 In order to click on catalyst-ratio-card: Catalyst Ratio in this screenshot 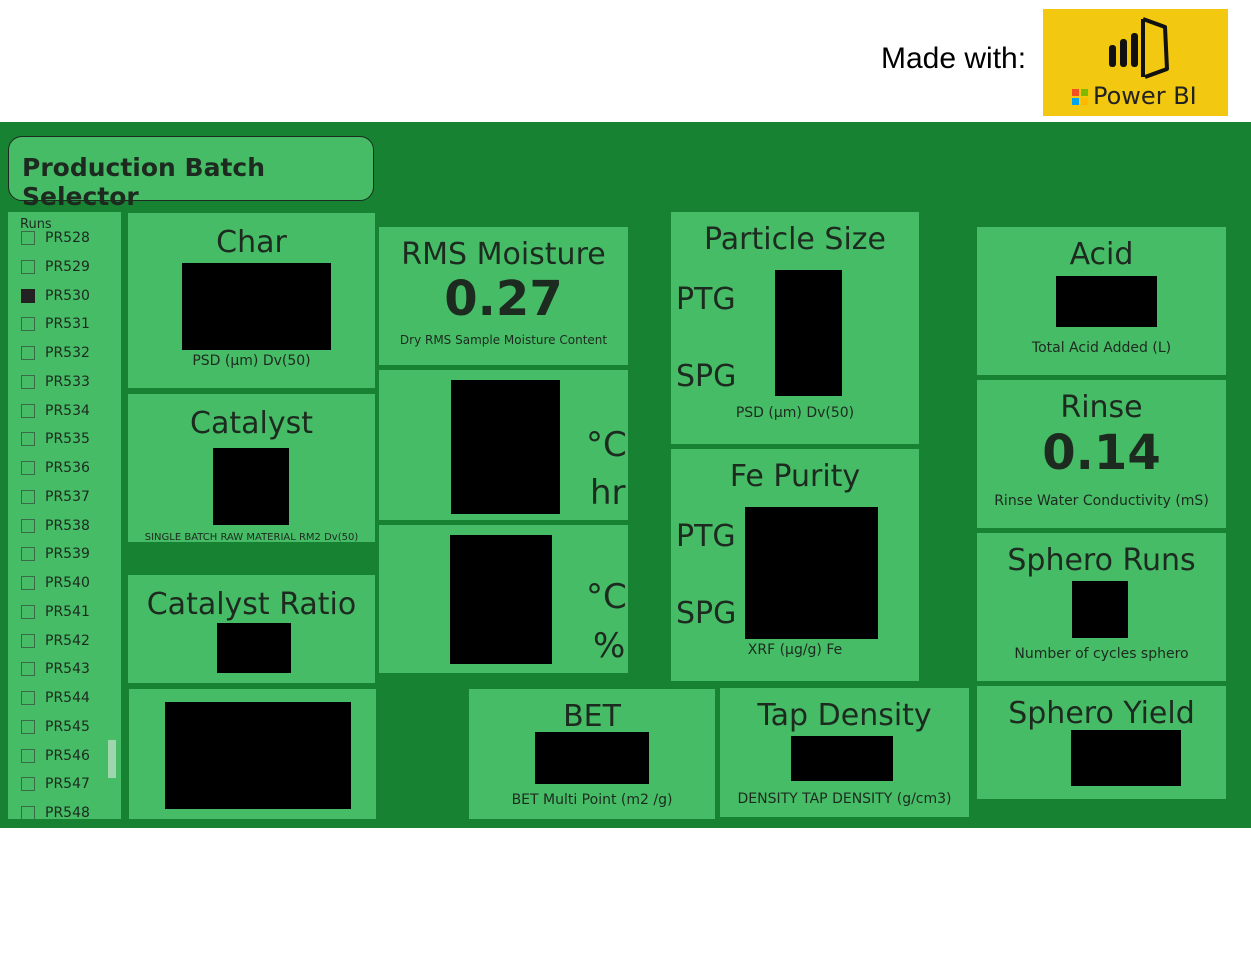, I will do `click(251, 629)`.